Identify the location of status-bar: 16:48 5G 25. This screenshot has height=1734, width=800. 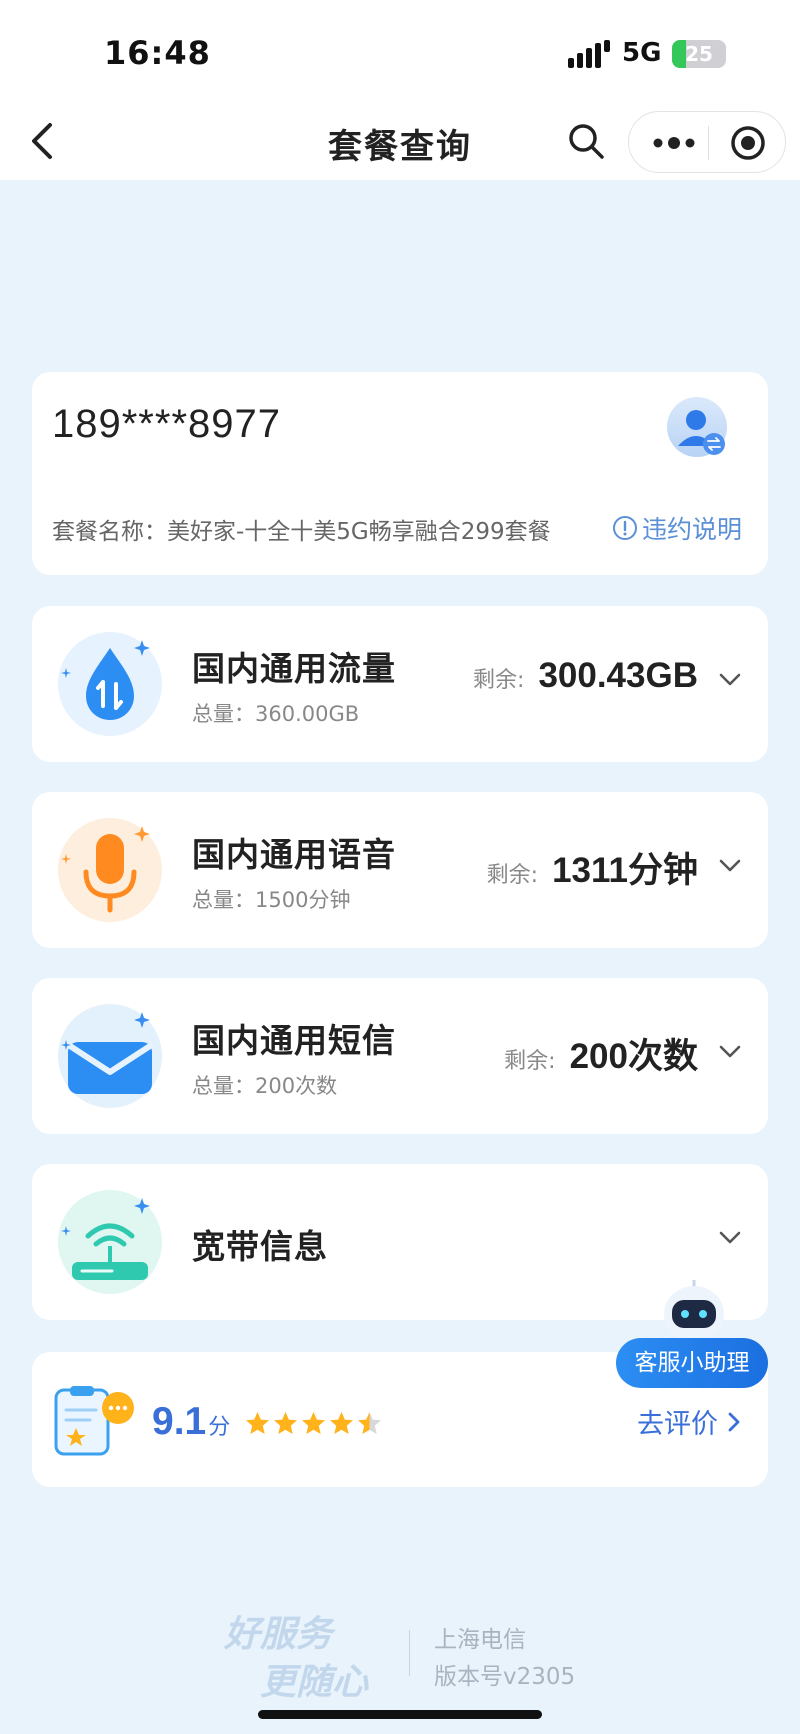
(400, 52).